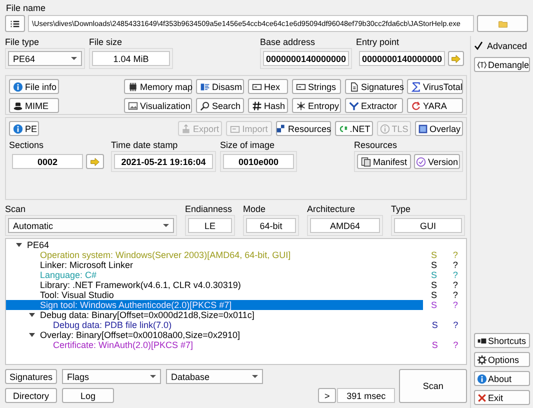 The width and height of the screenshot is (533, 408). I want to click on tool-button: Hex, so click(268, 86).